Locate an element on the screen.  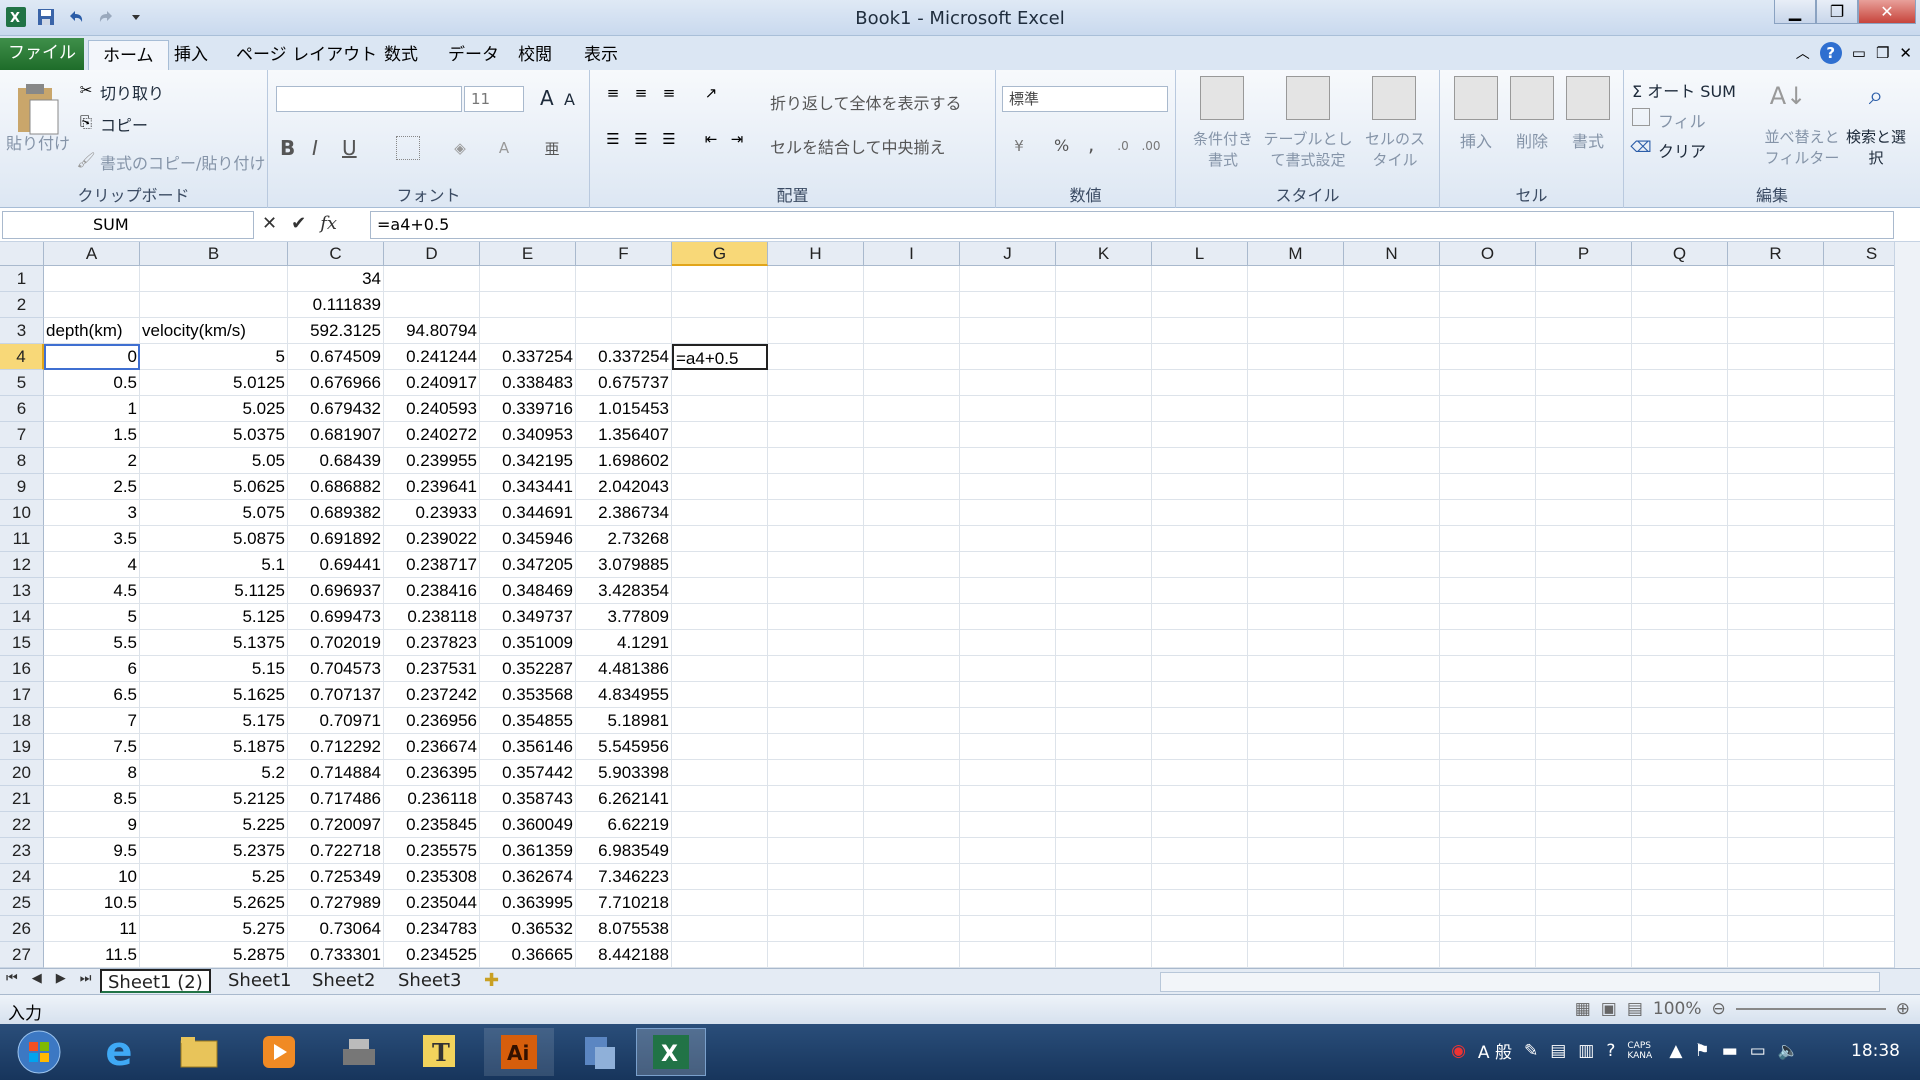
cell-q10 is located at coordinates (1680, 513).